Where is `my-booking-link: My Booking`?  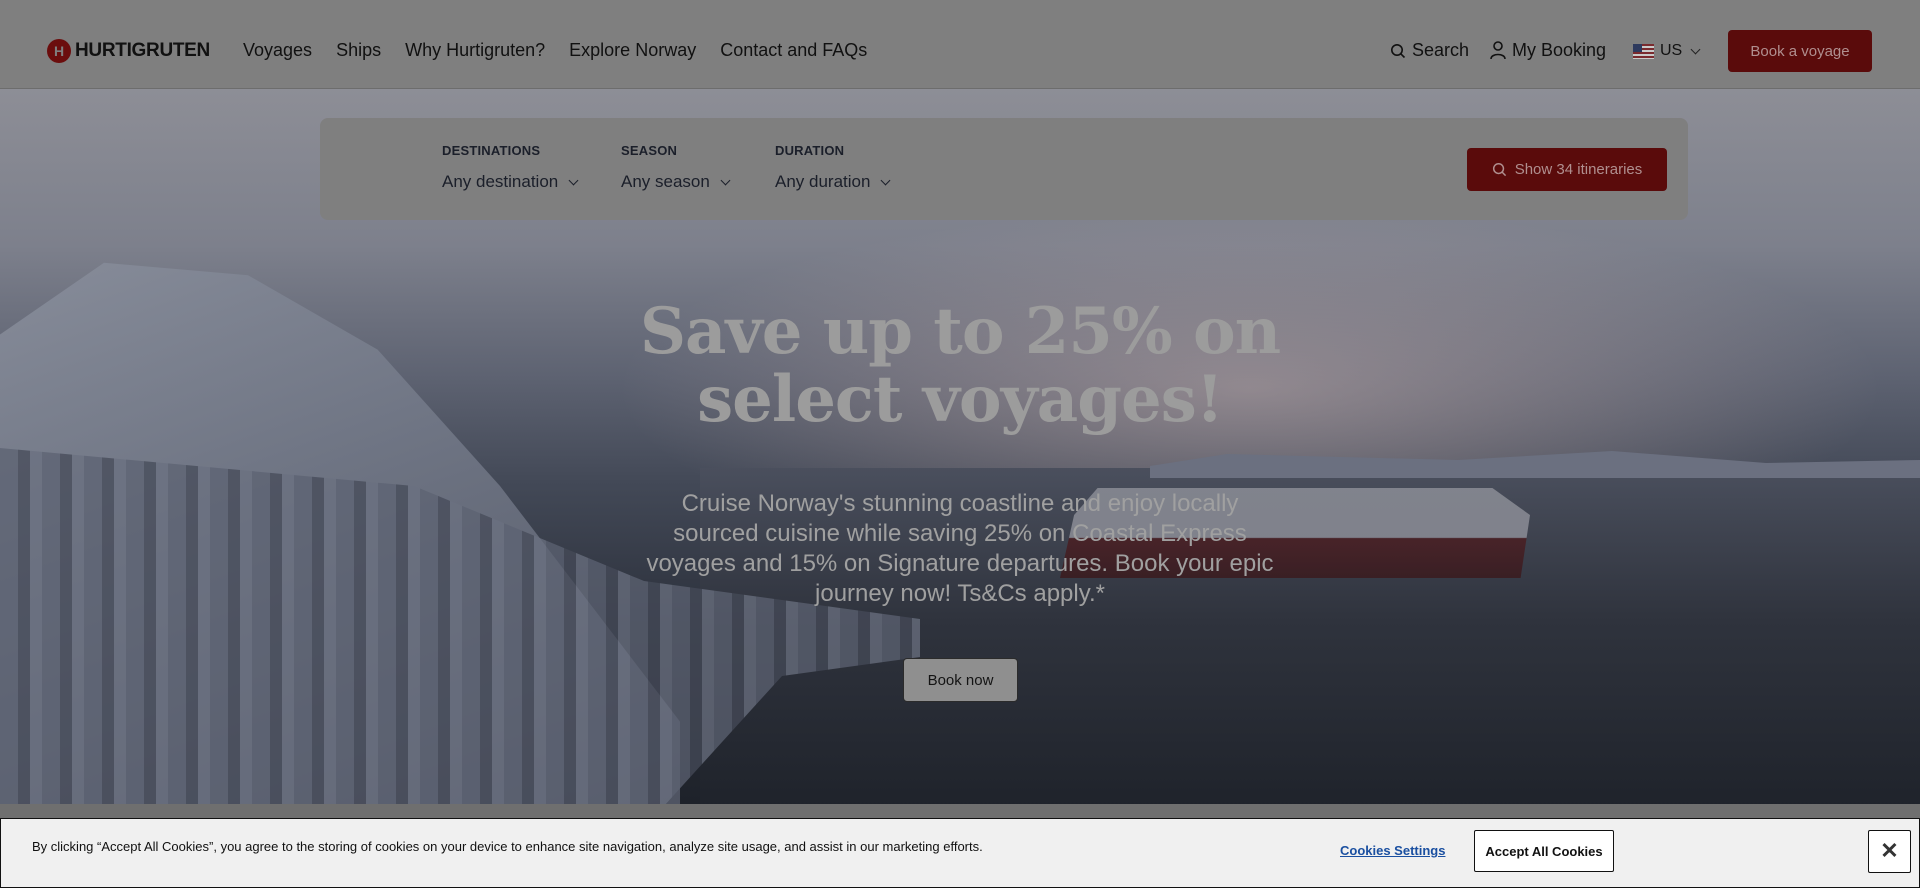
my-booking-link: My Booking is located at coordinates (1548, 50).